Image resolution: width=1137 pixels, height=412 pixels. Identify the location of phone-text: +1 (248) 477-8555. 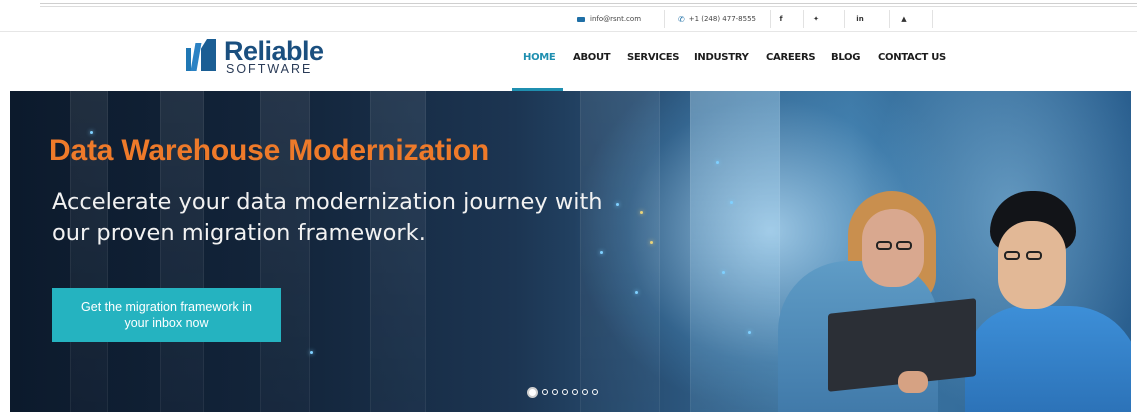
(722, 19).